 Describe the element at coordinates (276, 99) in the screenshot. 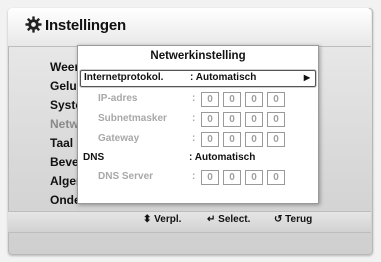

I see `ip-octet-4: 0` at that location.